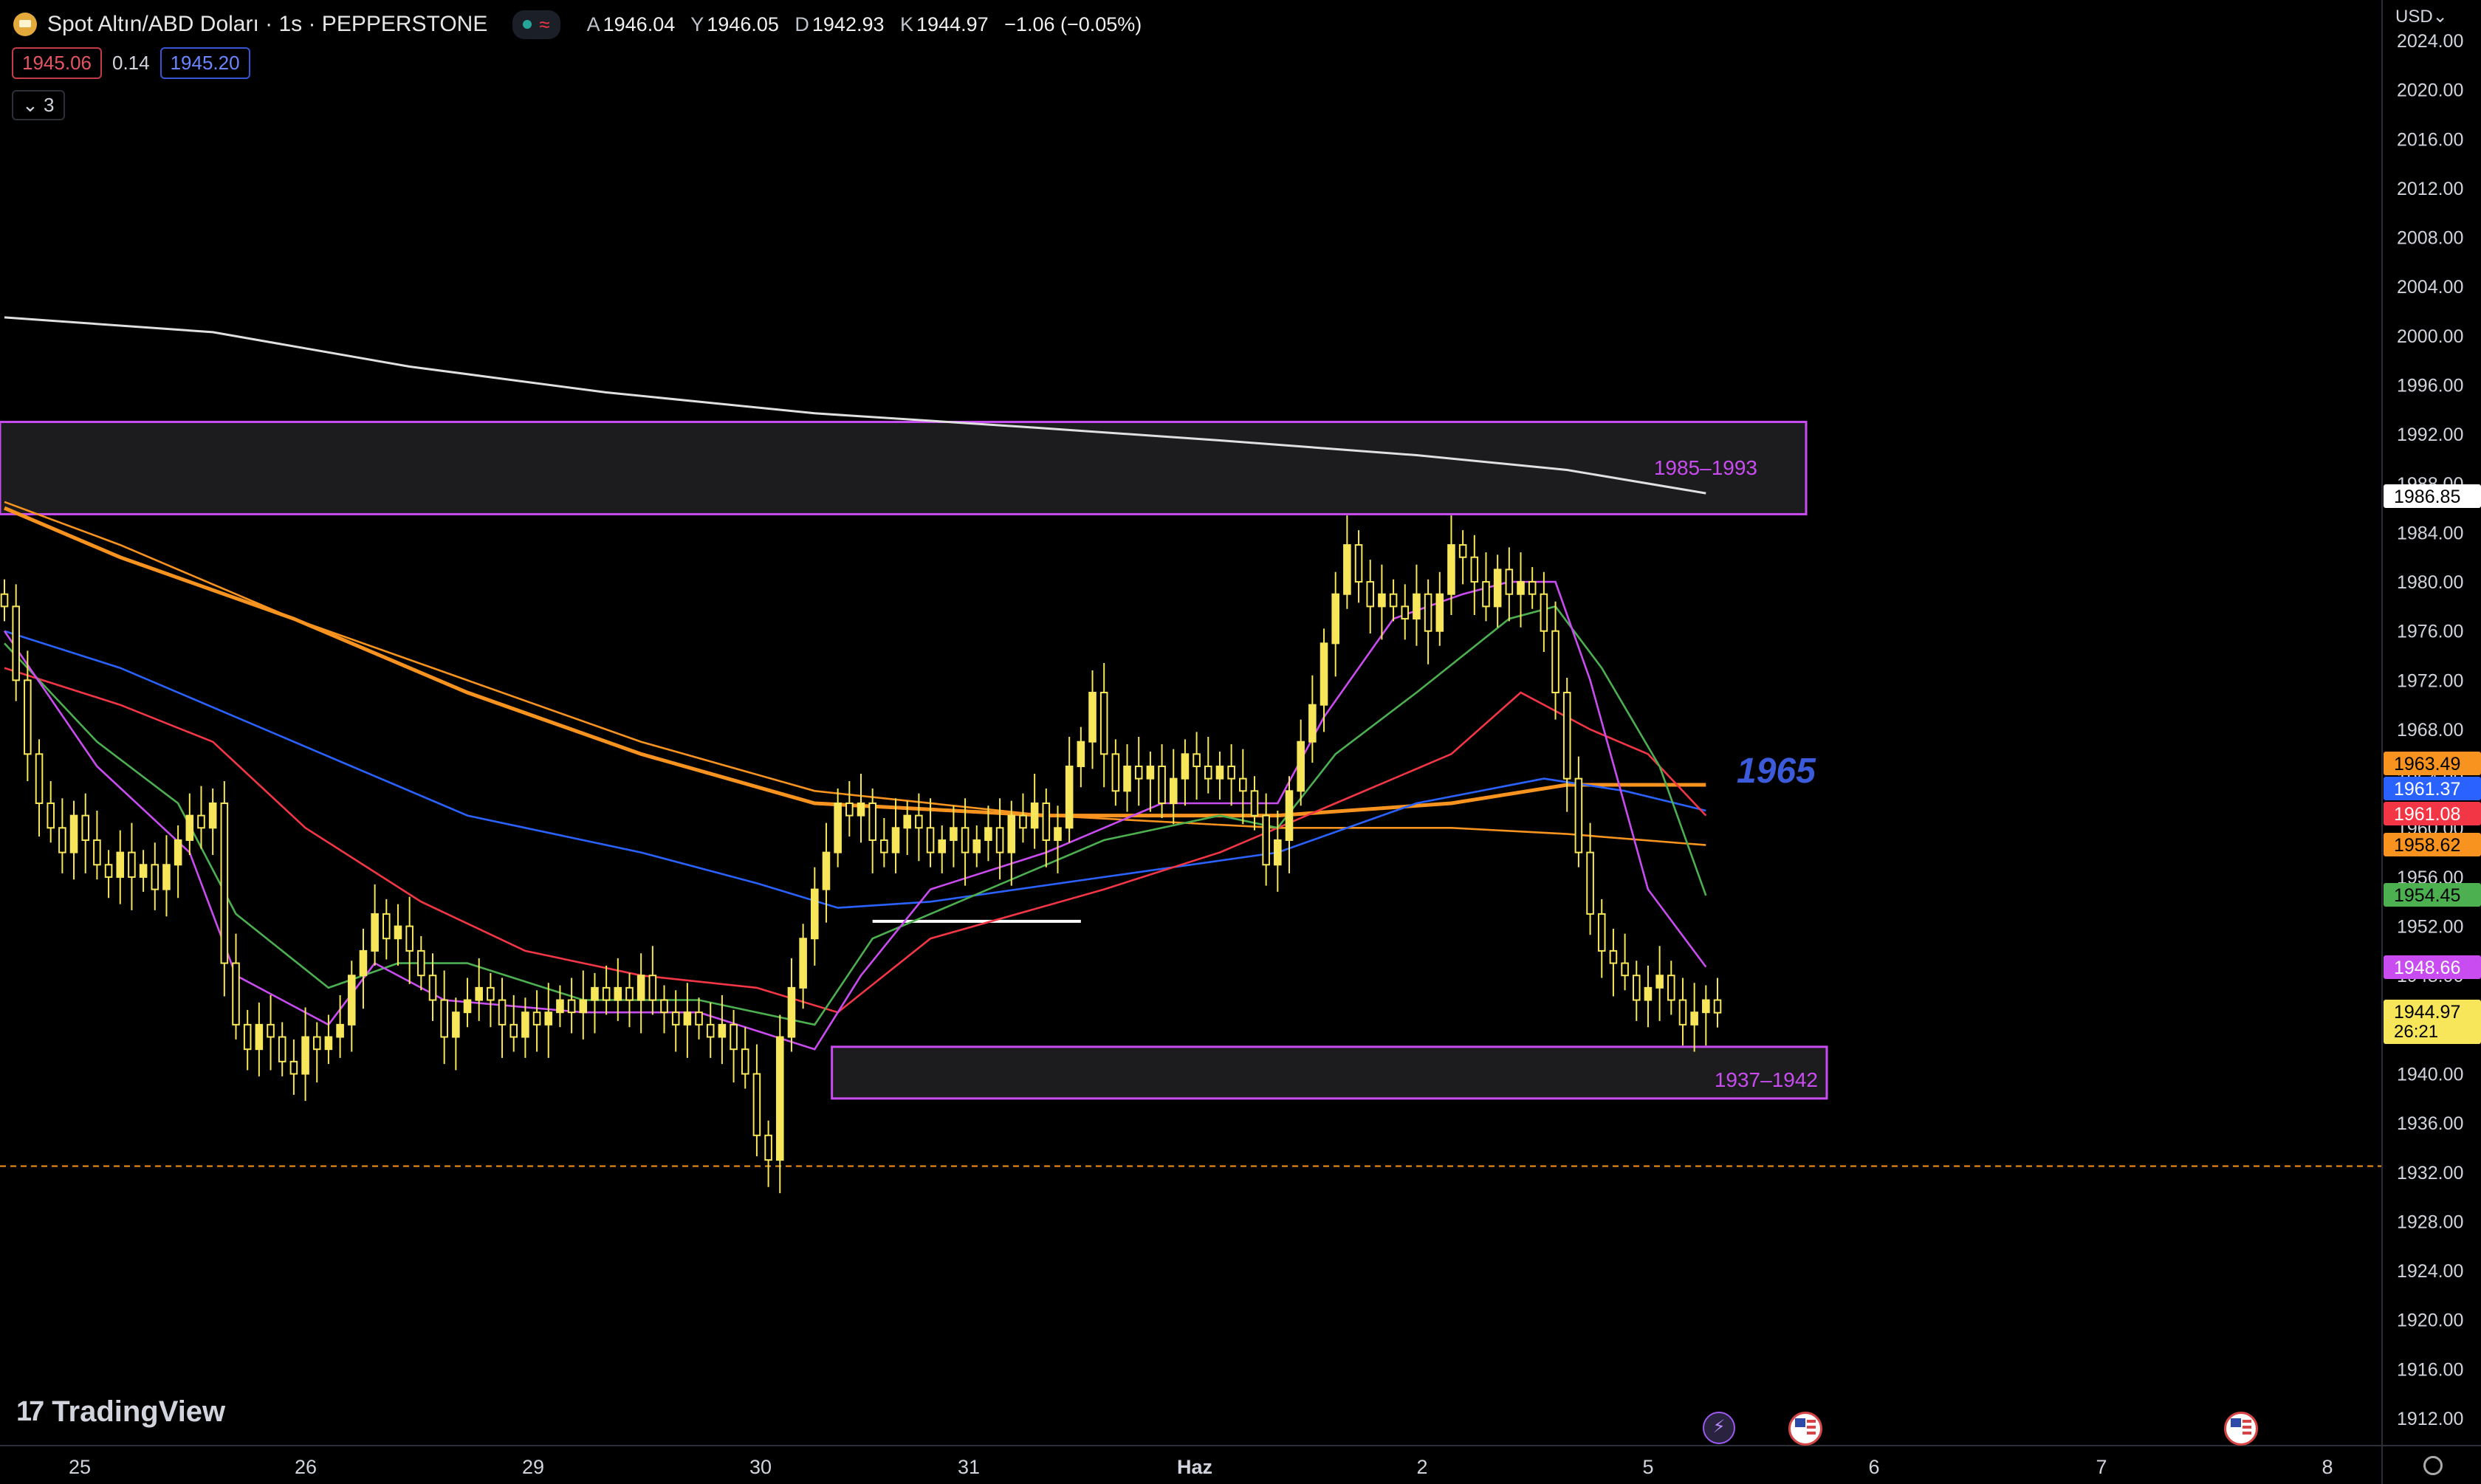 The height and width of the screenshot is (1484, 2481). I want to click on time-tick-label: 29, so click(533, 1467).